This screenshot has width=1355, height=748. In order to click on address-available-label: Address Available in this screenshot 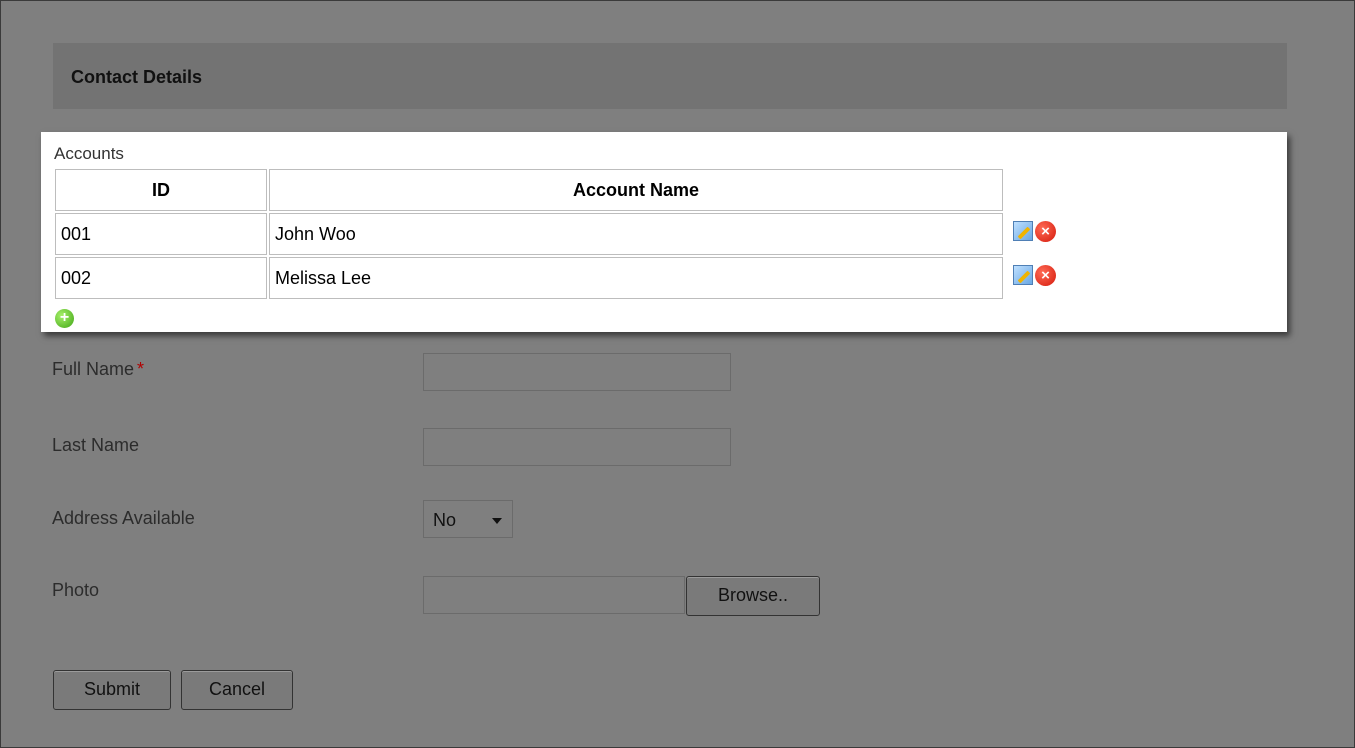, I will do `click(123, 518)`.